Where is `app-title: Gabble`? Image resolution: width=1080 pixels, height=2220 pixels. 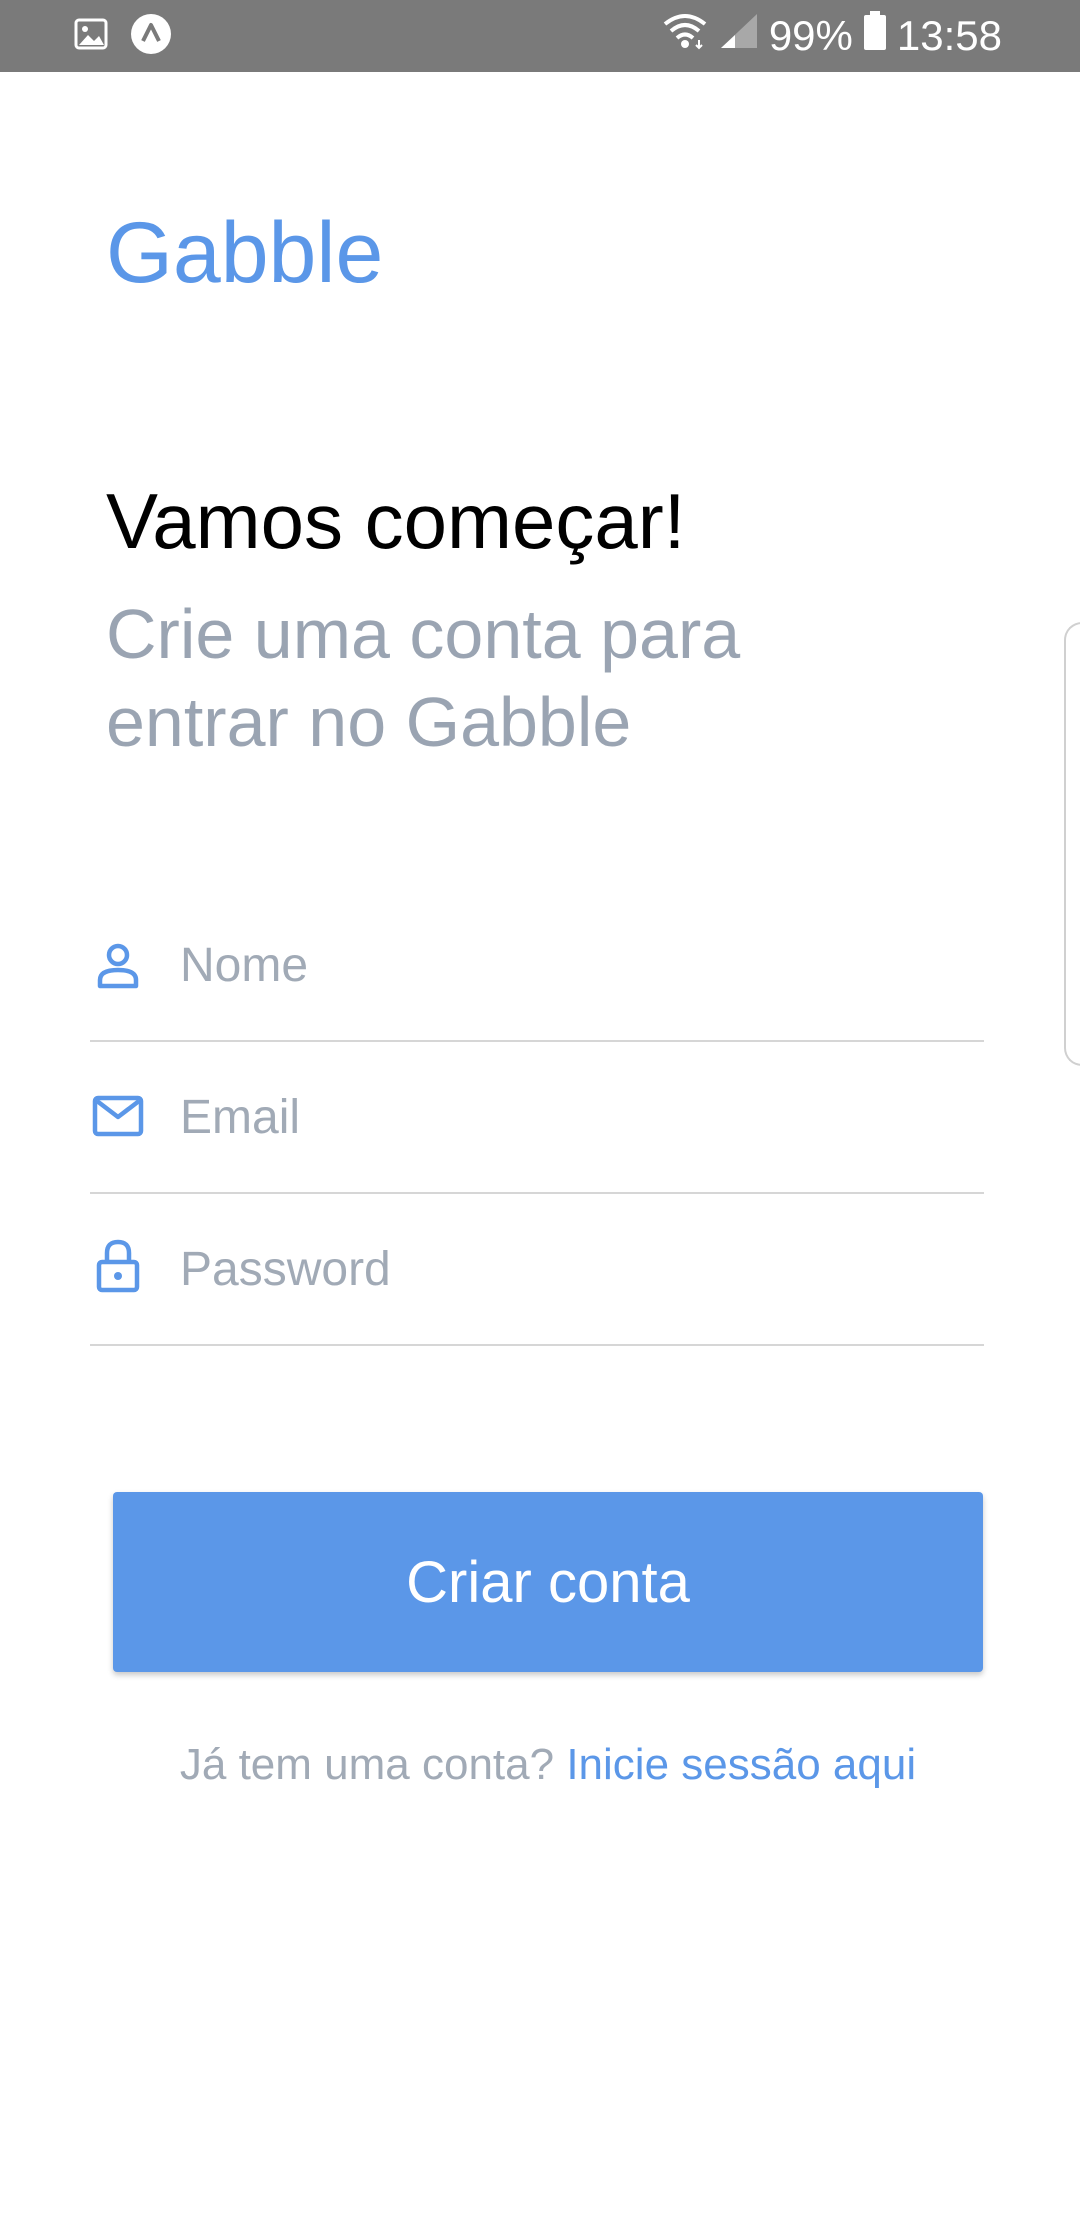 app-title: Gabble is located at coordinates (245, 253).